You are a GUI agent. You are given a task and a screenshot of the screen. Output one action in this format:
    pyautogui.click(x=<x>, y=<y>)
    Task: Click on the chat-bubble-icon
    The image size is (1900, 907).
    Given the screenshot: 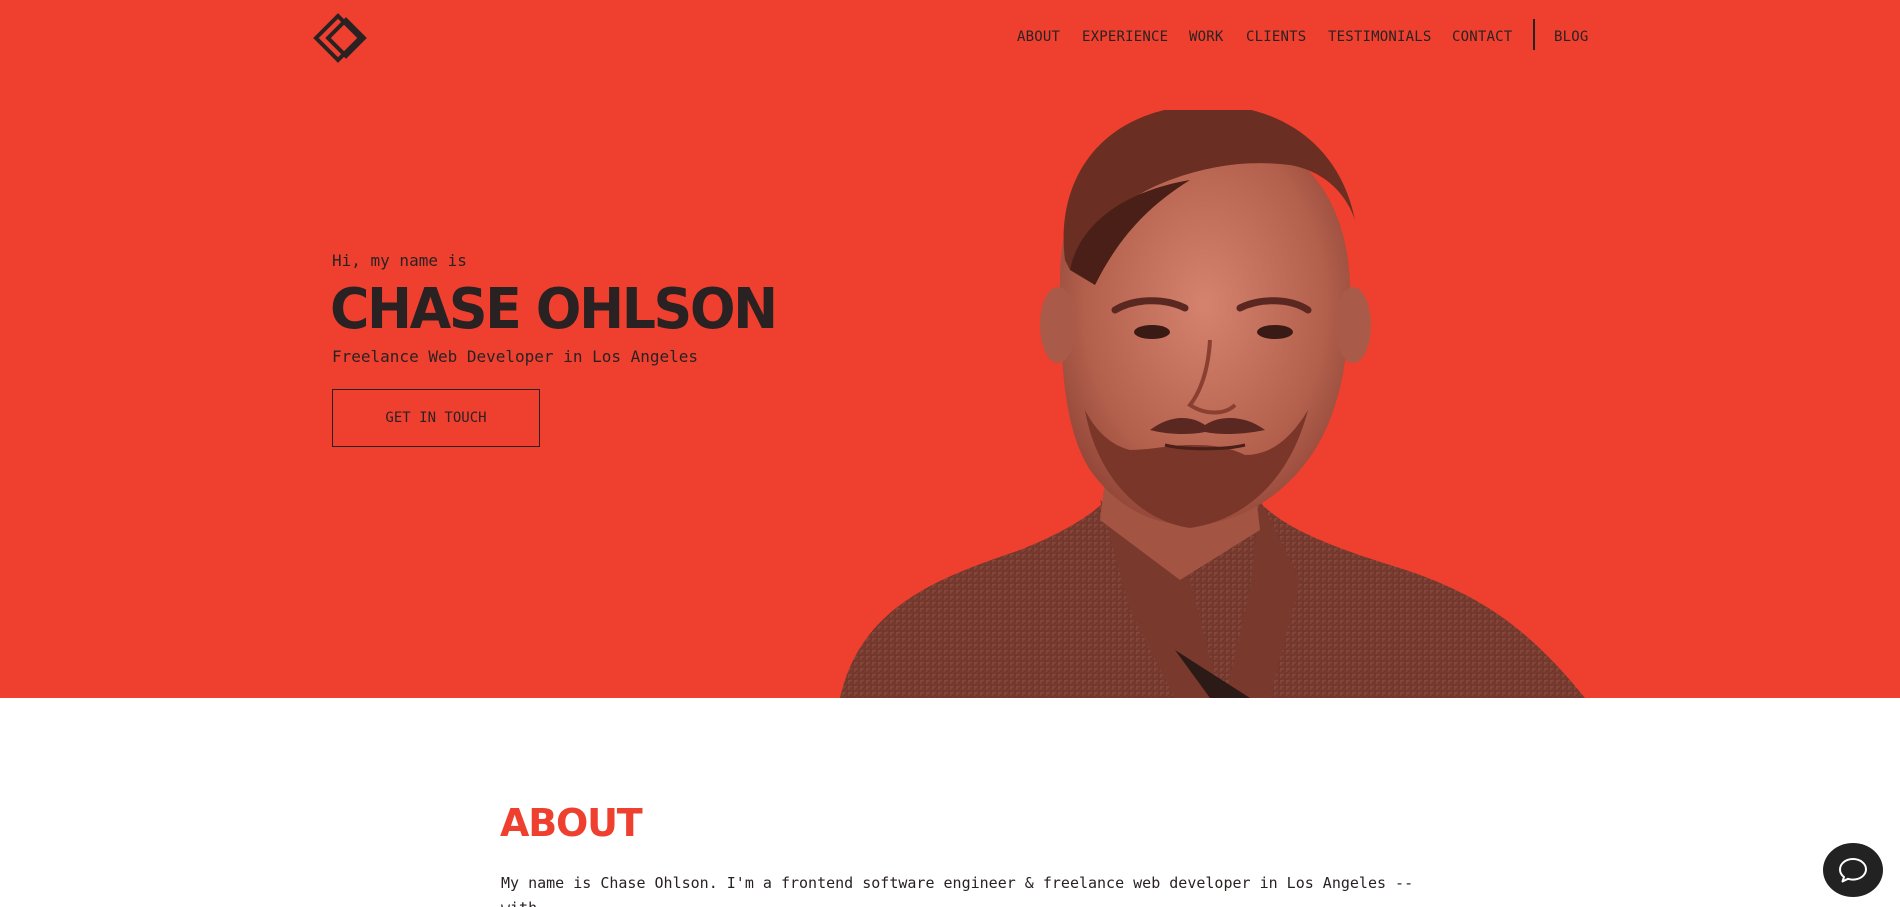 What is the action you would take?
    pyautogui.click(x=1853, y=870)
    